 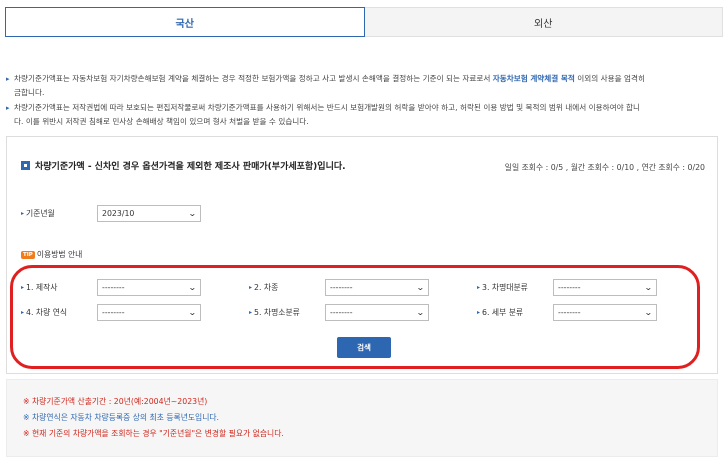 I want to click on usage-guide-link: TIP 이용방법 안내, so click(x=51, y=254).